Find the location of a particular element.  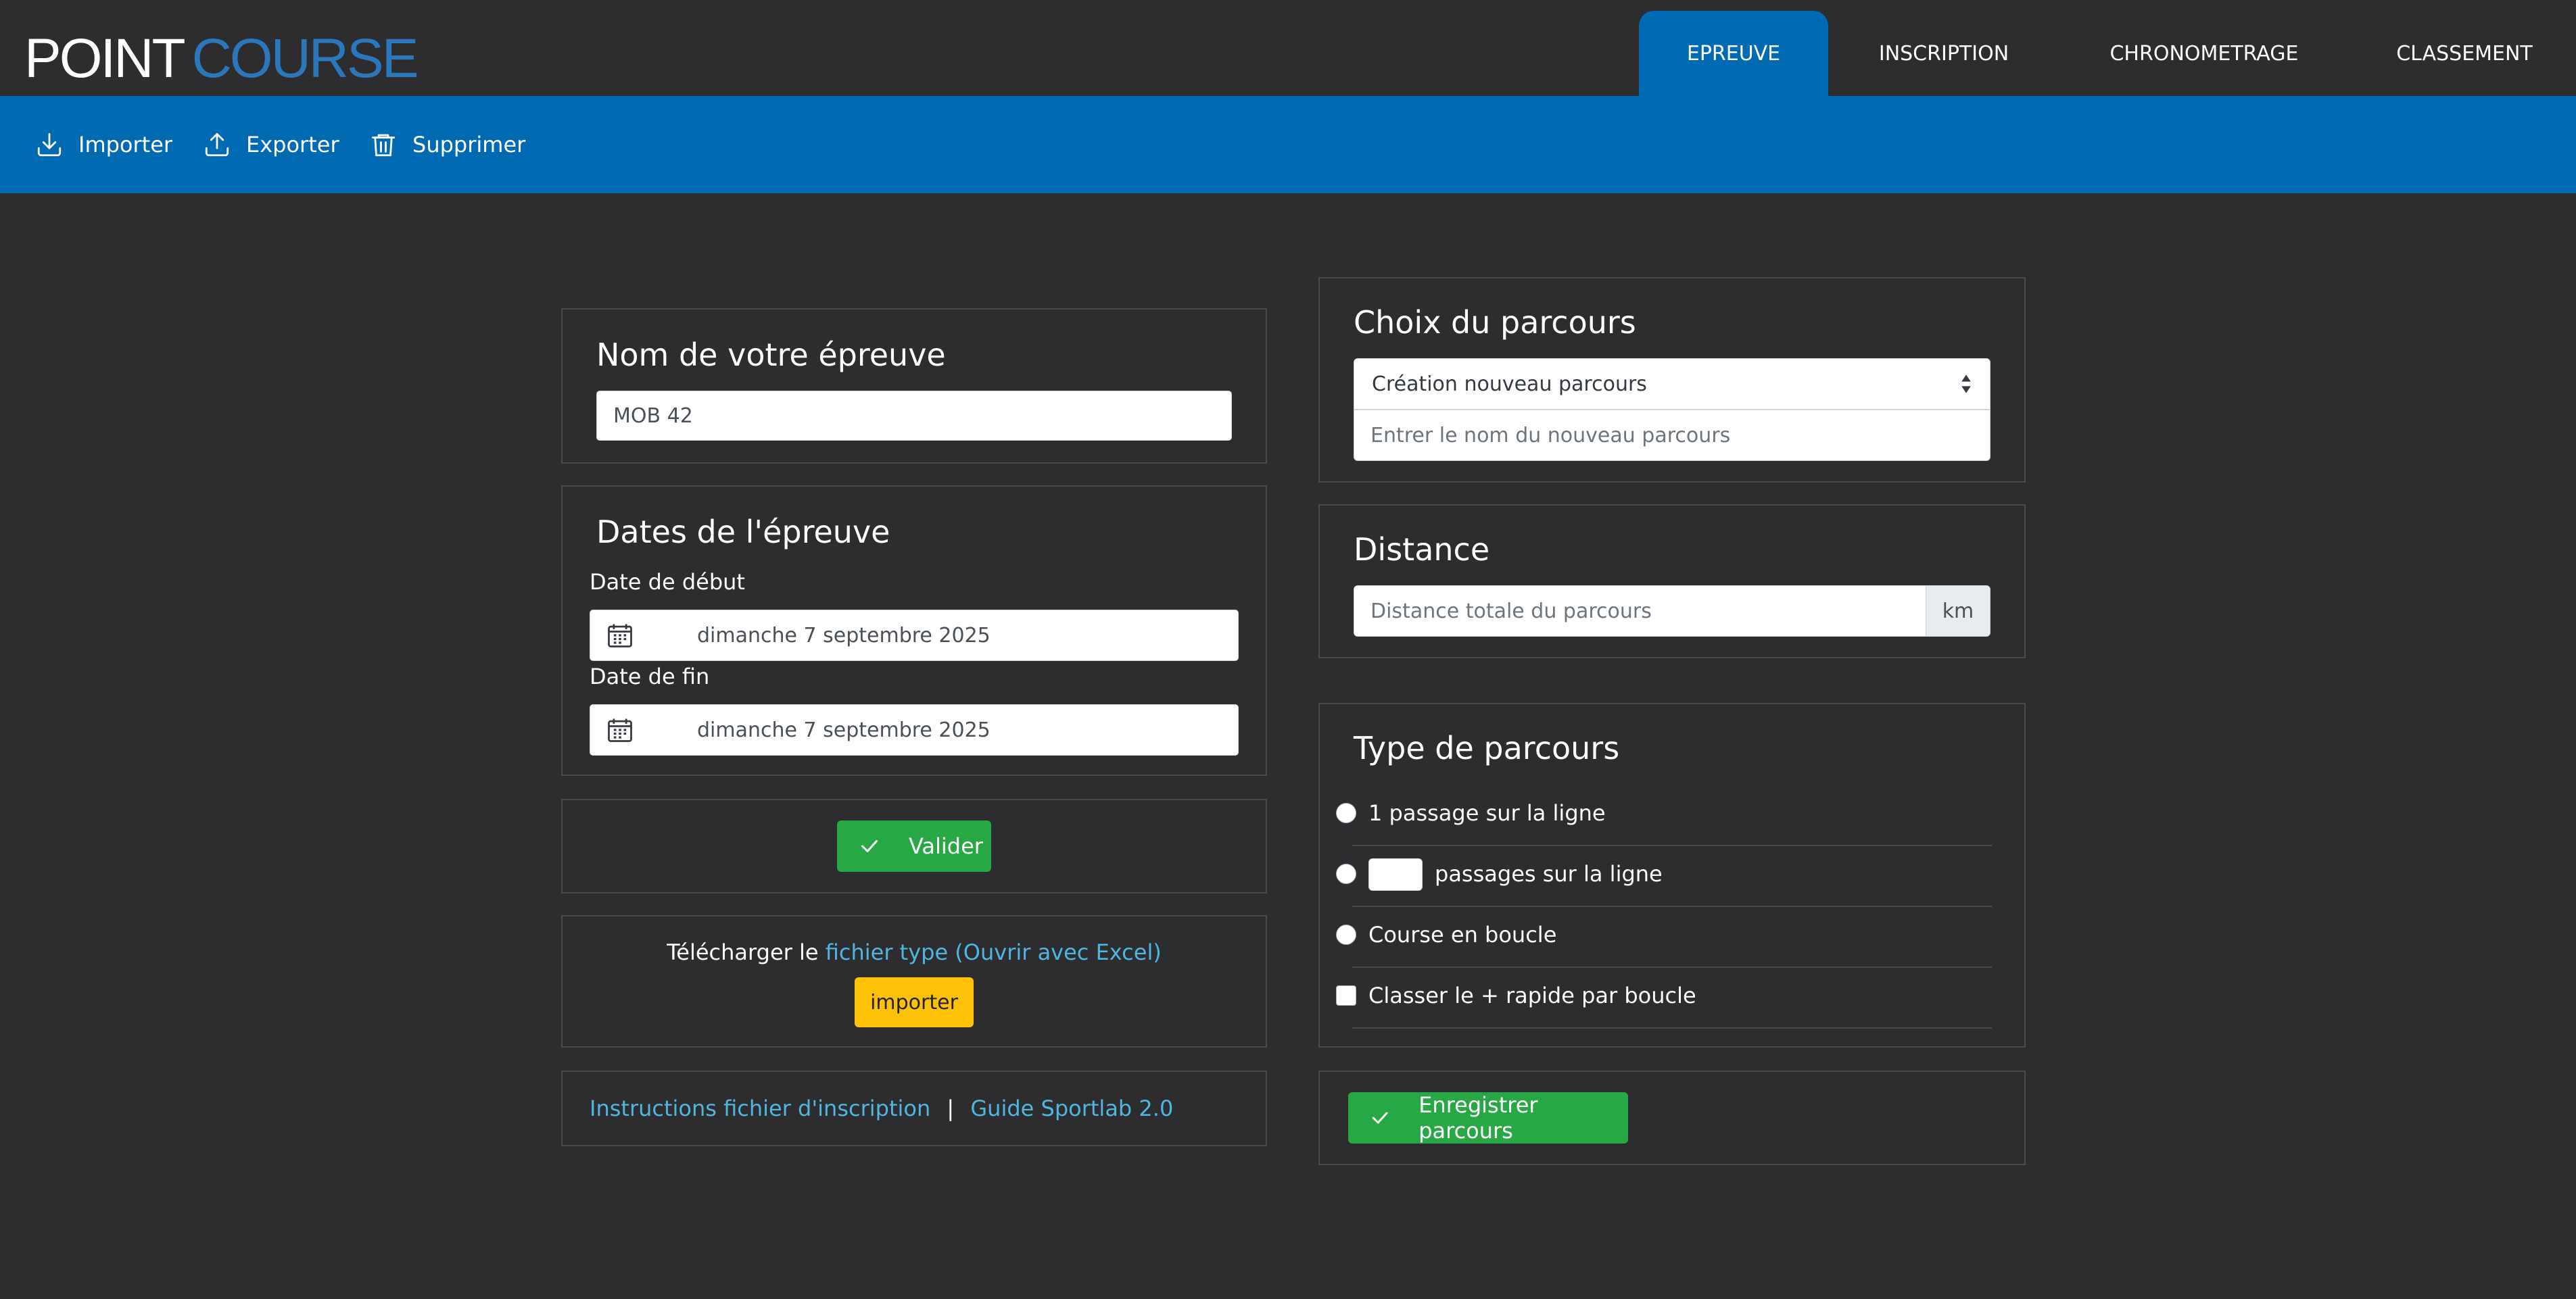

logo-part2: COURSE is located at coordinates (305, 59).